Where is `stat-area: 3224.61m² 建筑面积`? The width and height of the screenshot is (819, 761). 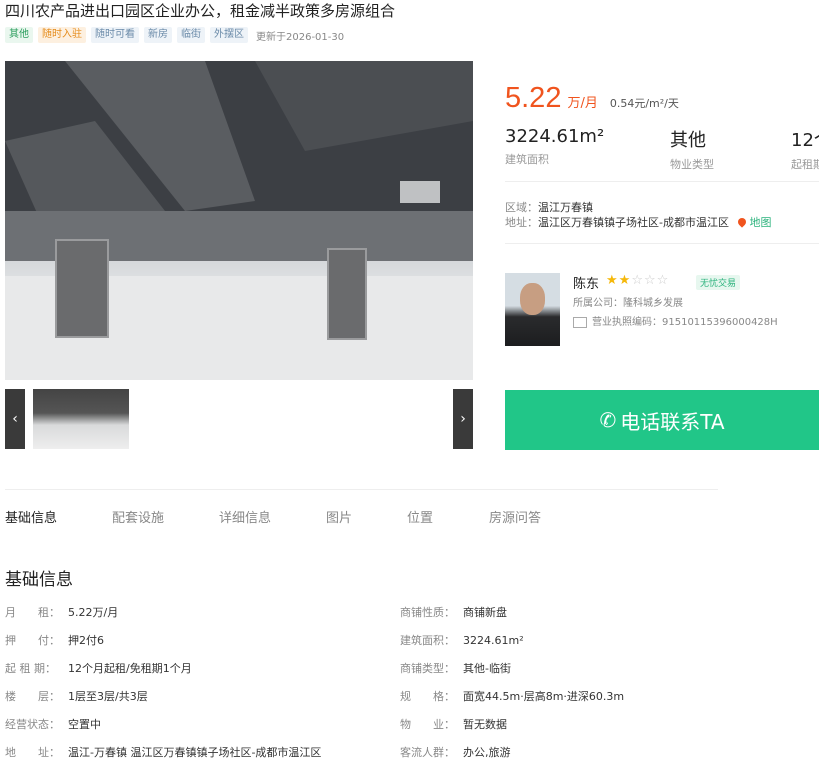
stat-area: 3224.61m² 建筑面积 is located at coordinates (555, 146).